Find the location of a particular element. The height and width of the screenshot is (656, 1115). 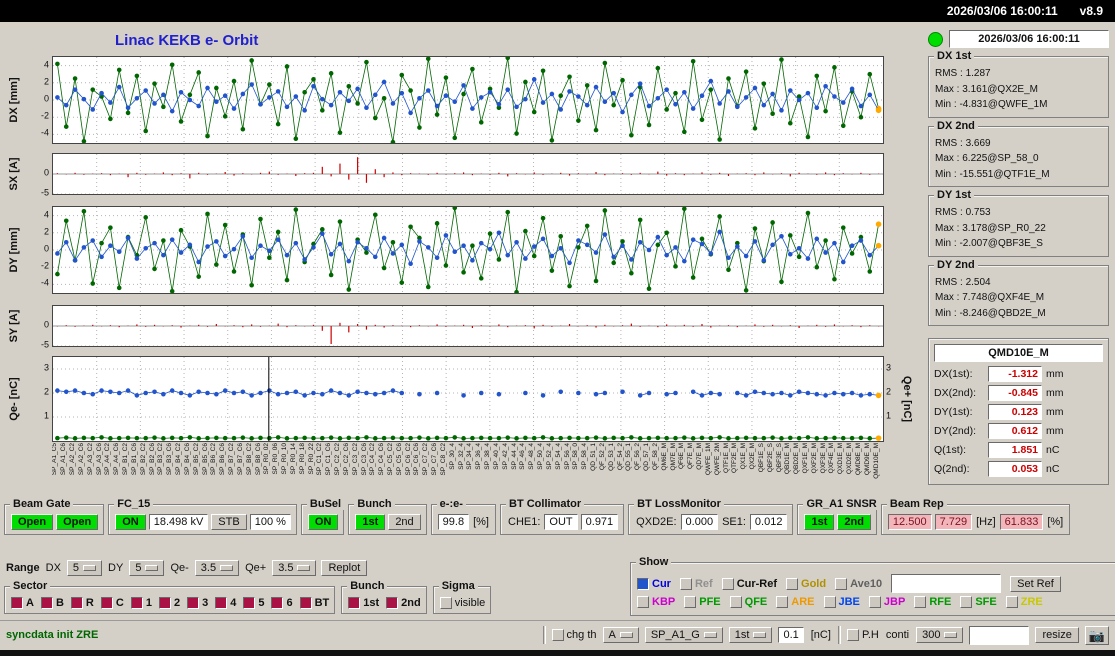

monitor-value-row: Q(2nd): 0.053 nC is located at coordinates (997, 469).